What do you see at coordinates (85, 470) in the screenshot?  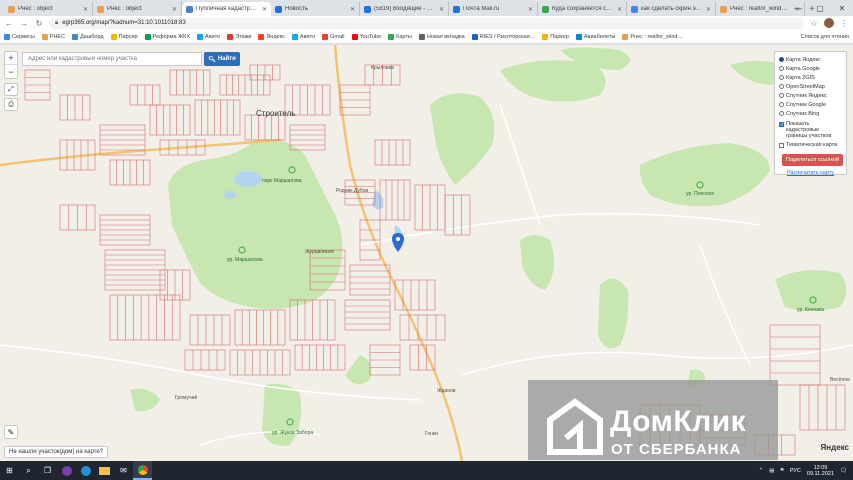 I see `edge-icon` at bounding box center [85, 470].